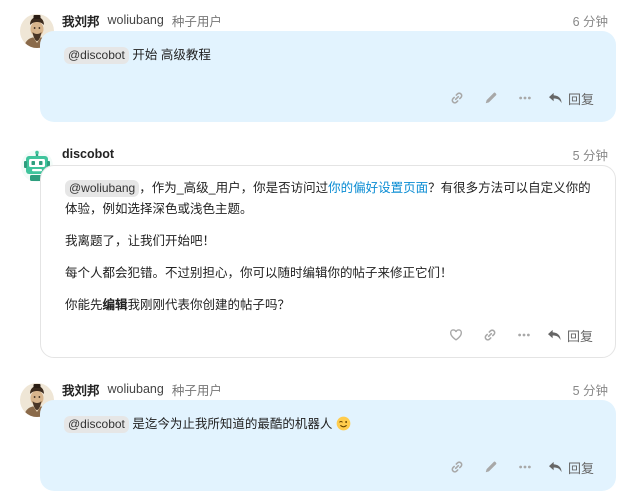  What do you see at coordinates (259, 273) in the screenshot?
I see `post-paragraph-3: 每个人都会犯错。不过别担心，你可以随时编辑你的帖子来修正它们！` at bounding box center [259, 273].